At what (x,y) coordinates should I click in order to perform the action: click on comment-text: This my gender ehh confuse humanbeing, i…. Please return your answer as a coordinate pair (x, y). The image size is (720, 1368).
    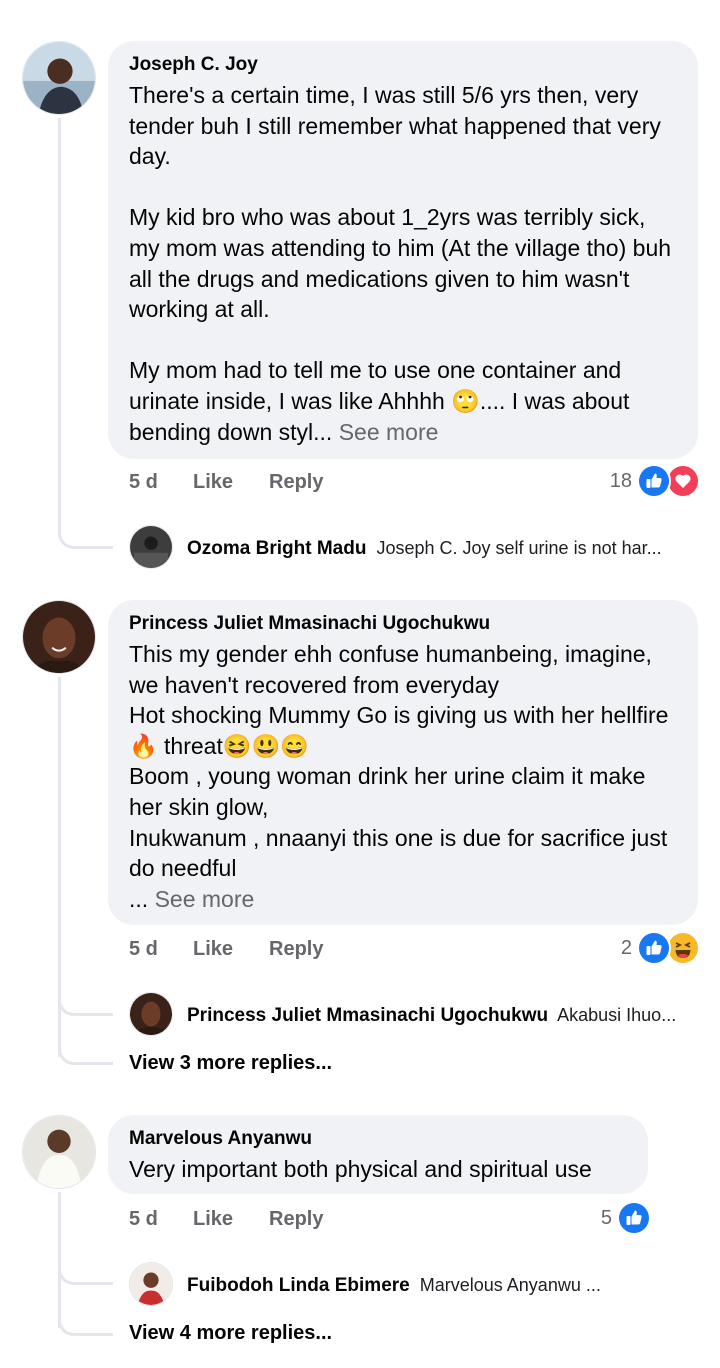
    Looking at the image, I should click on (399, 776).